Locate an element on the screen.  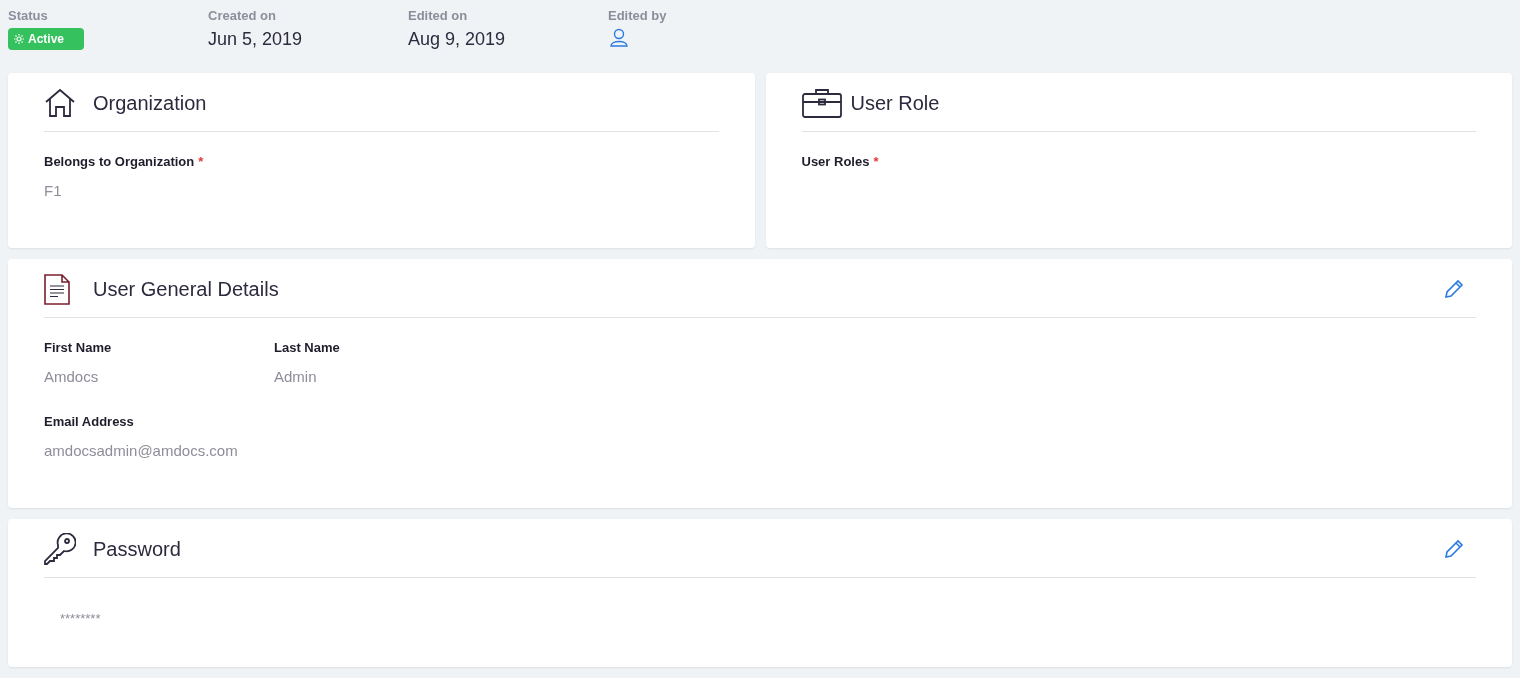
document-icon is located at coordinates (57, 289).